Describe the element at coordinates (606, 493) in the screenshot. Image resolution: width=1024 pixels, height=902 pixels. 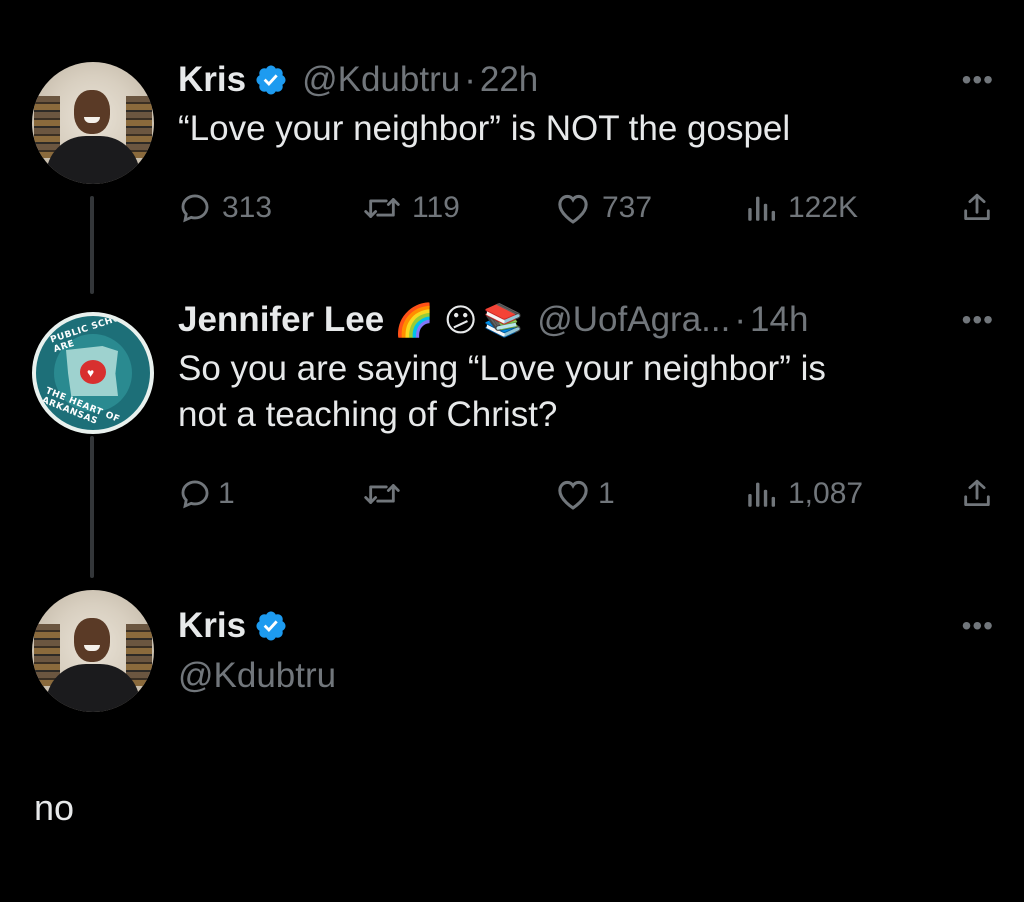
I see `like-count: 1` at that location.